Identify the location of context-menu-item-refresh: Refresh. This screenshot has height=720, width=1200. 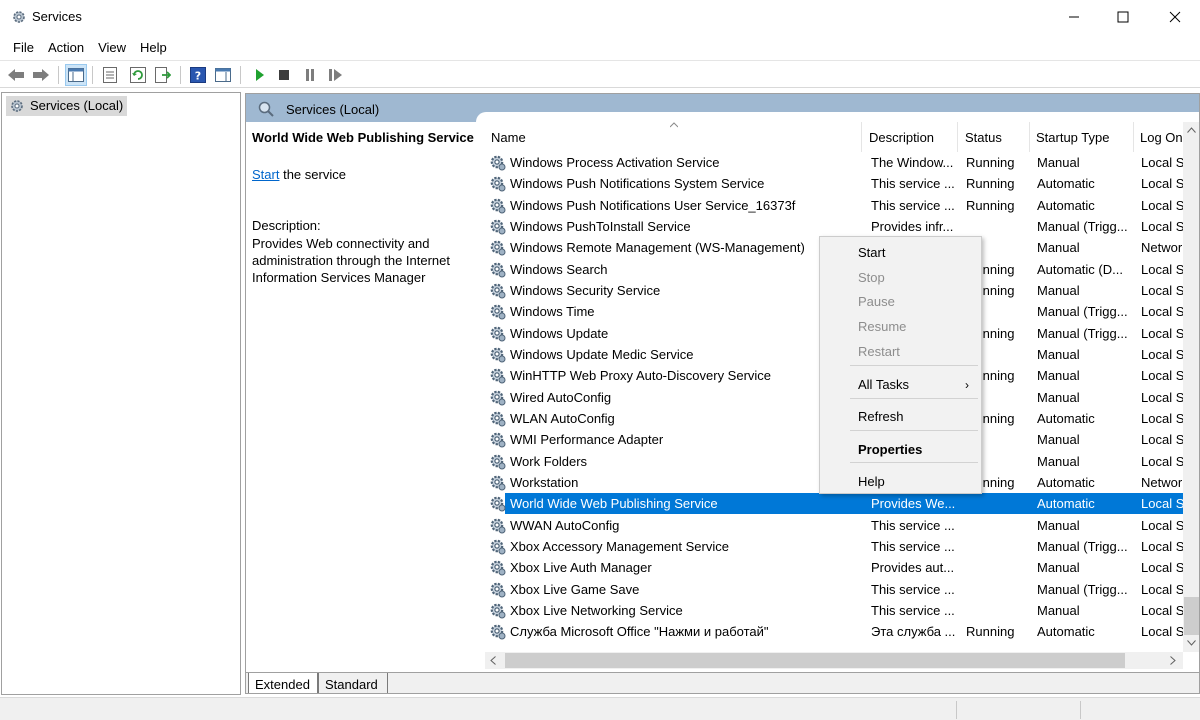
(900, 416).